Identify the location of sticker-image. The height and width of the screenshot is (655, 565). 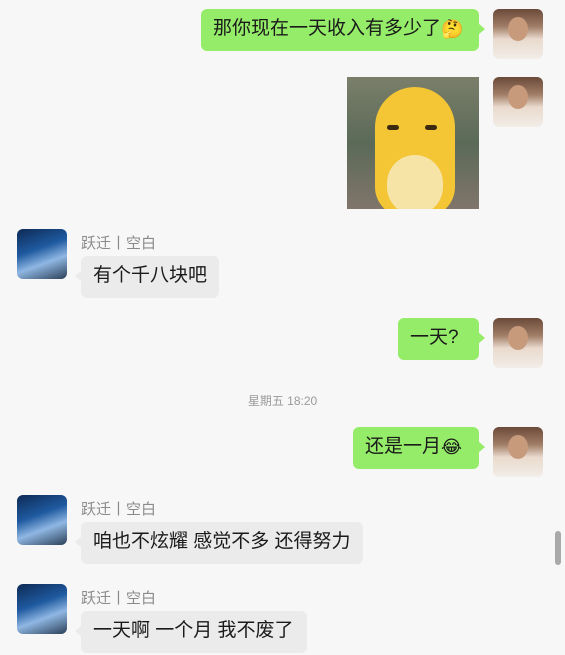
(413, 143).